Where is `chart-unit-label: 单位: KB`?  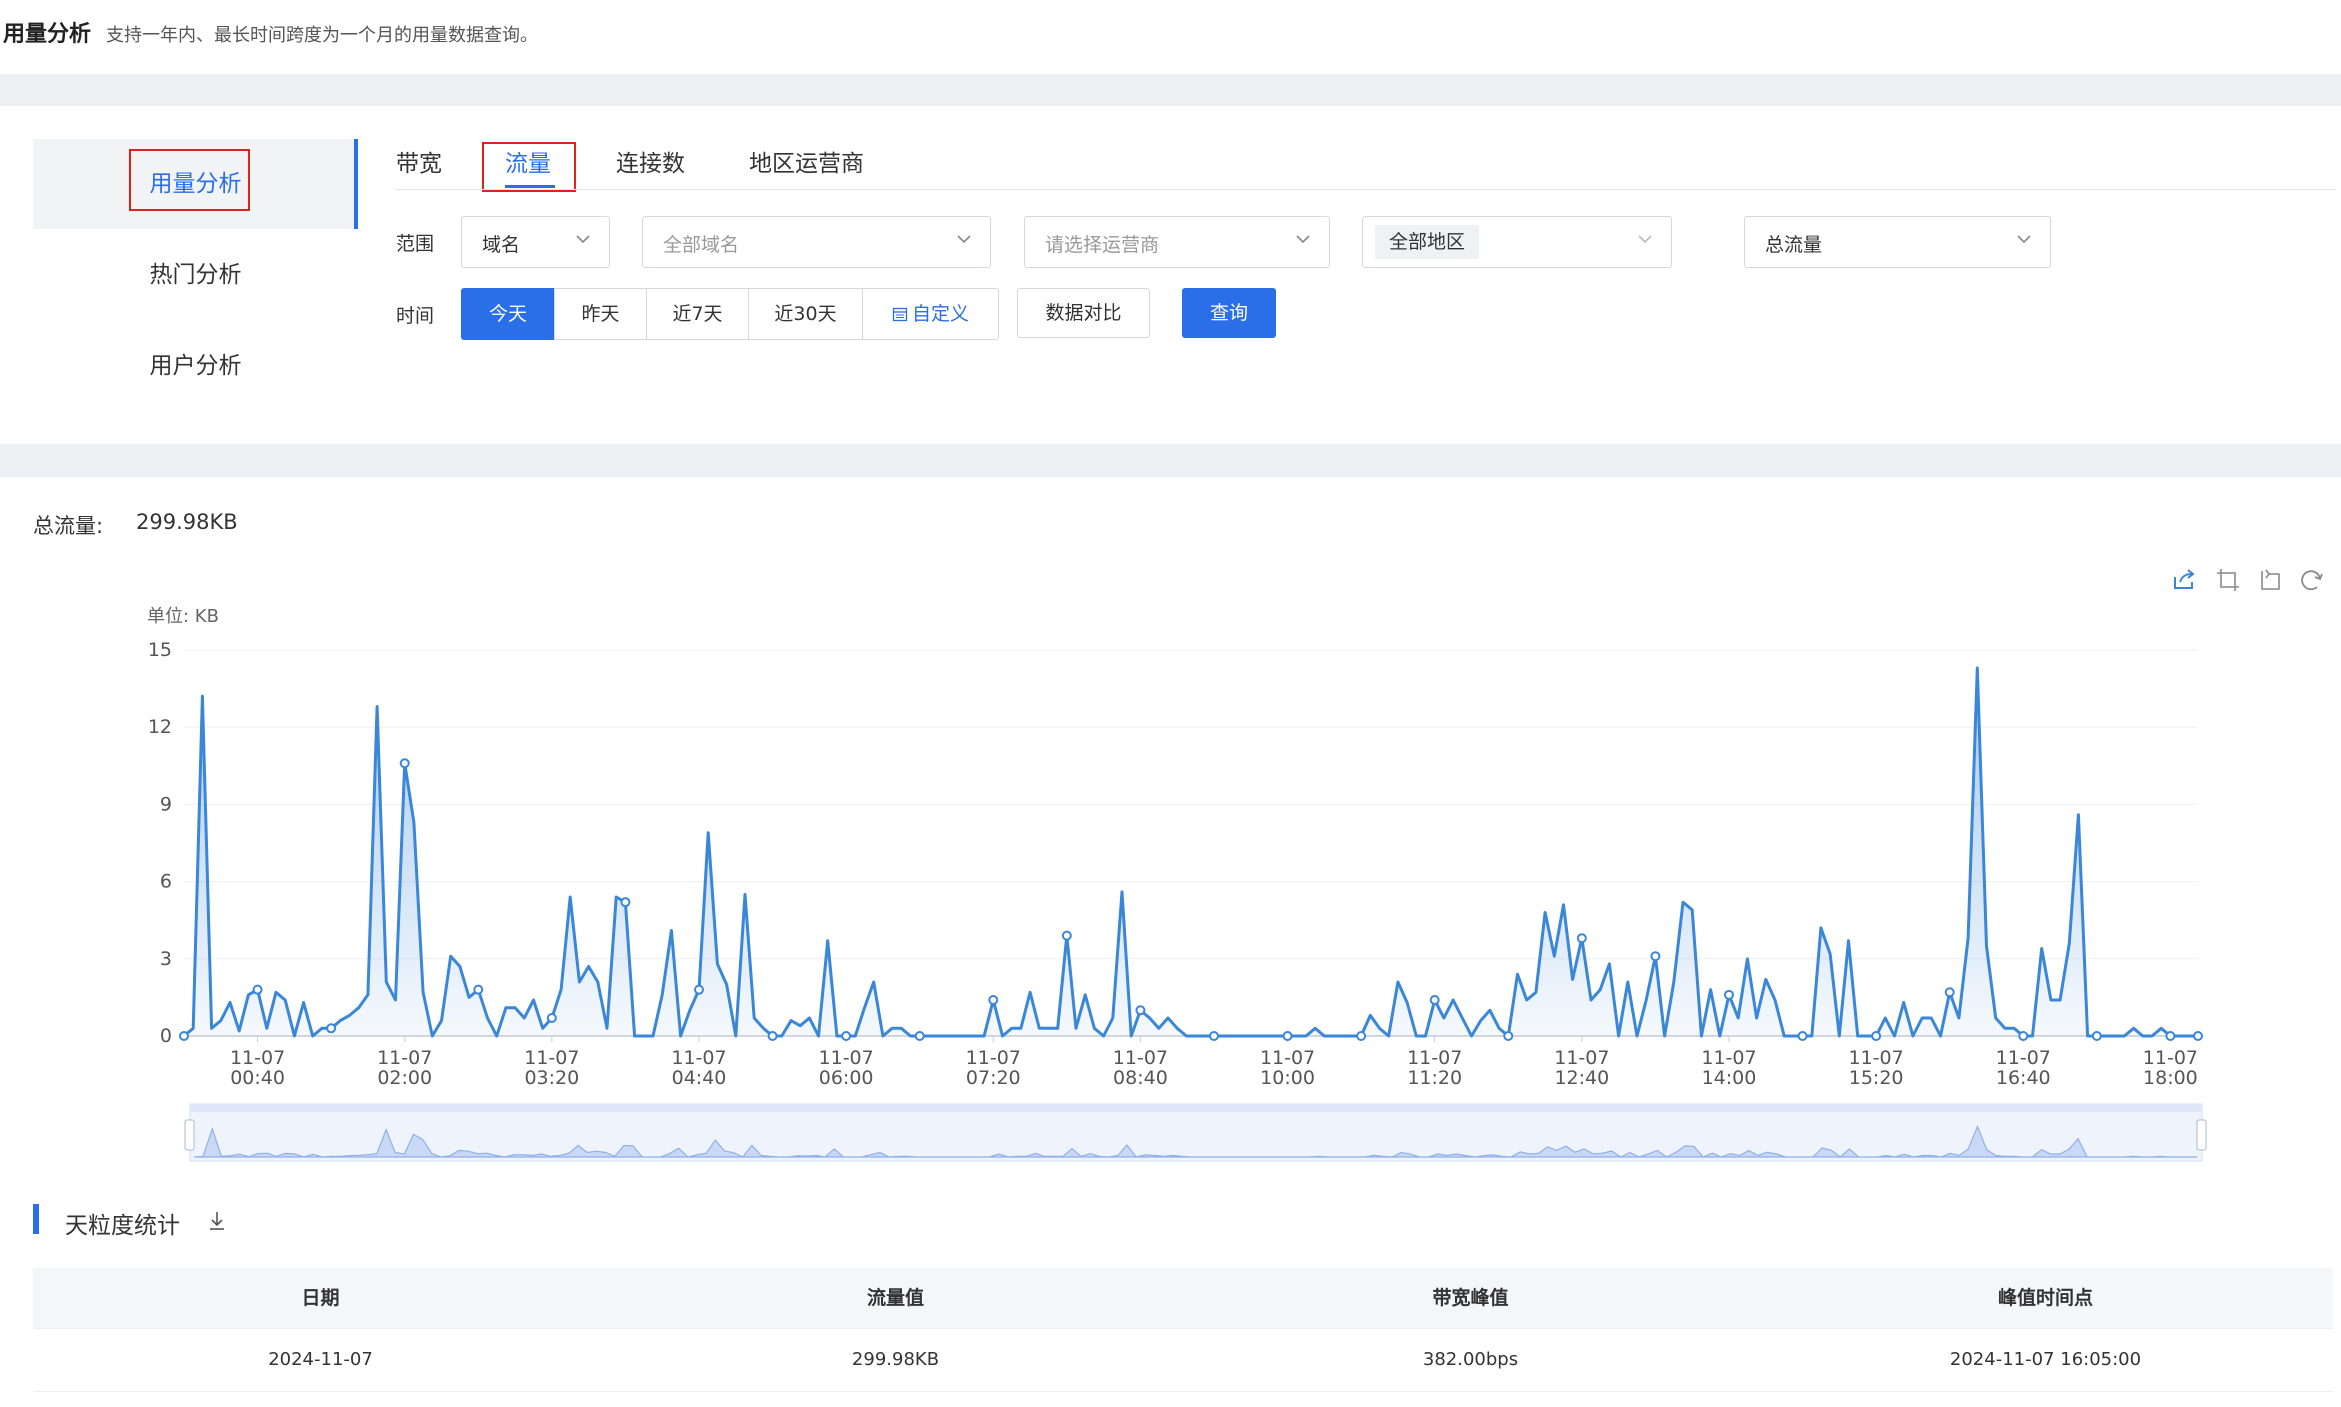
chart-unit-label: 单位: KB is located at coordinates (183, 616).